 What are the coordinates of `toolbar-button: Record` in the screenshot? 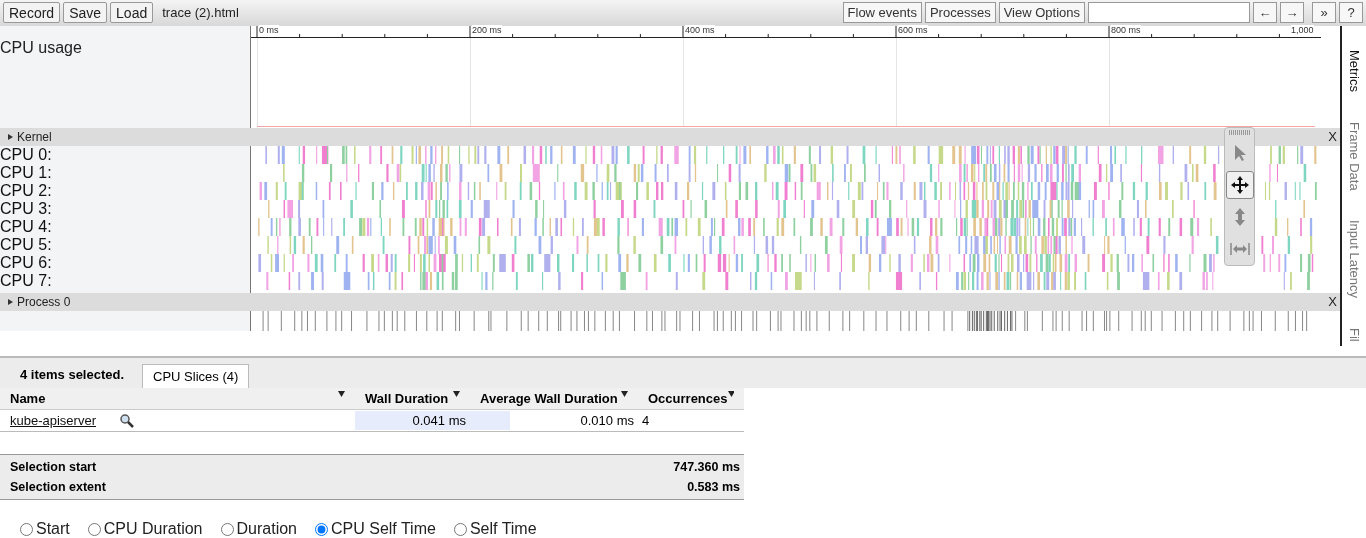 It's located at (32, 13).